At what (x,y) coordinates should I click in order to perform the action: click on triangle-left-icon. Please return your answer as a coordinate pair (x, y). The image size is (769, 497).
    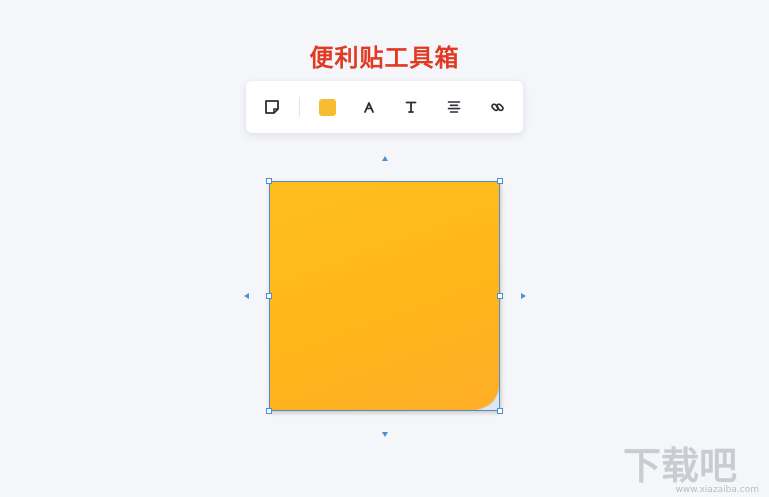
    Looking at the image, I should click on (246, 296).